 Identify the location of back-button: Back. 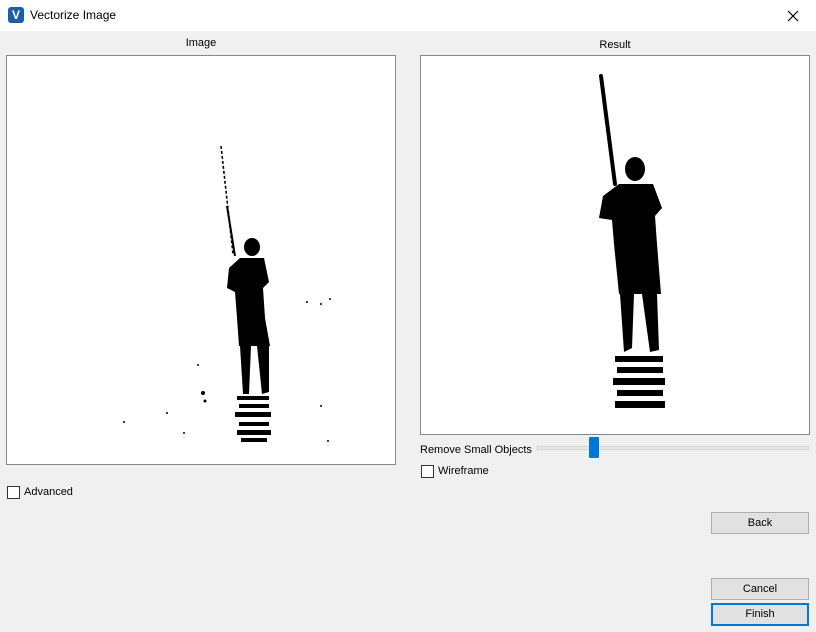
(760, 523).